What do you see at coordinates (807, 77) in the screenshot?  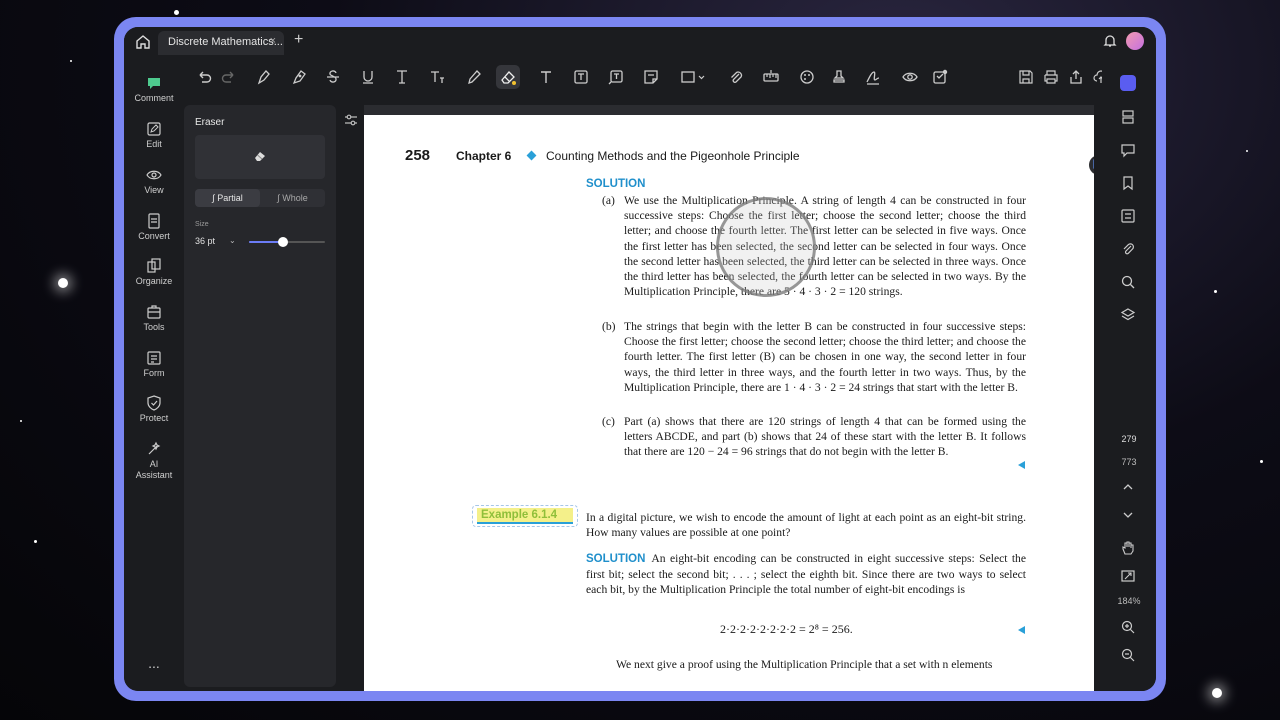 I see `stamp-palette-icon` at bounding box center [807, 77].